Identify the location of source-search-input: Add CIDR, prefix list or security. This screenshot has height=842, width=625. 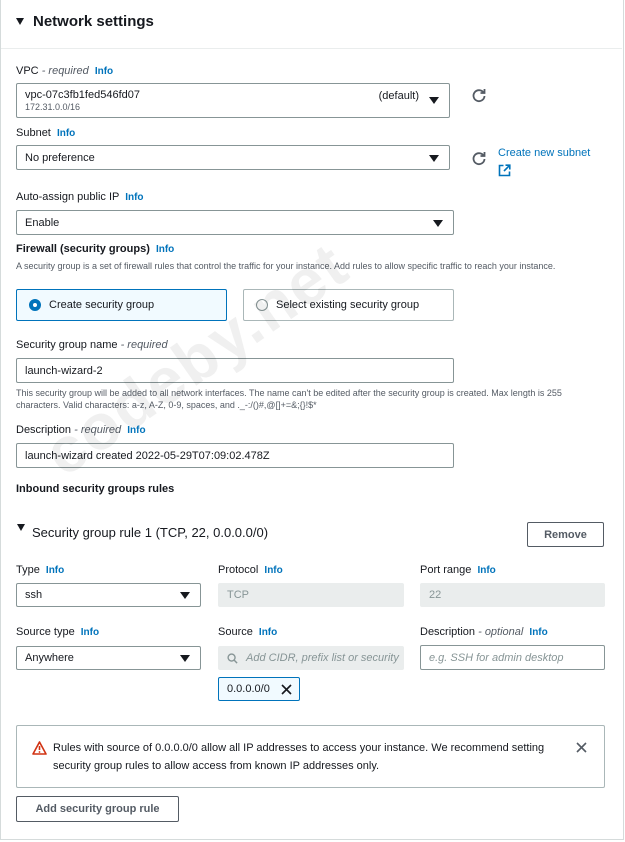
(311, 658).